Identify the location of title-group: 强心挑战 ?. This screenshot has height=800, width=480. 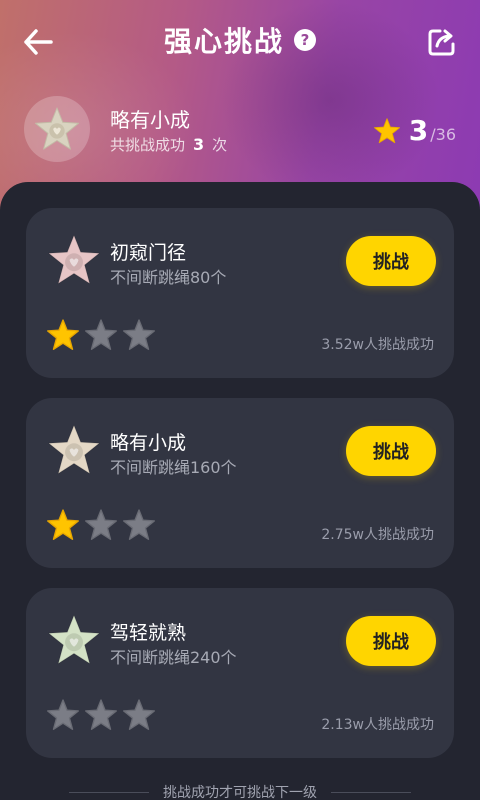
(240, 40).